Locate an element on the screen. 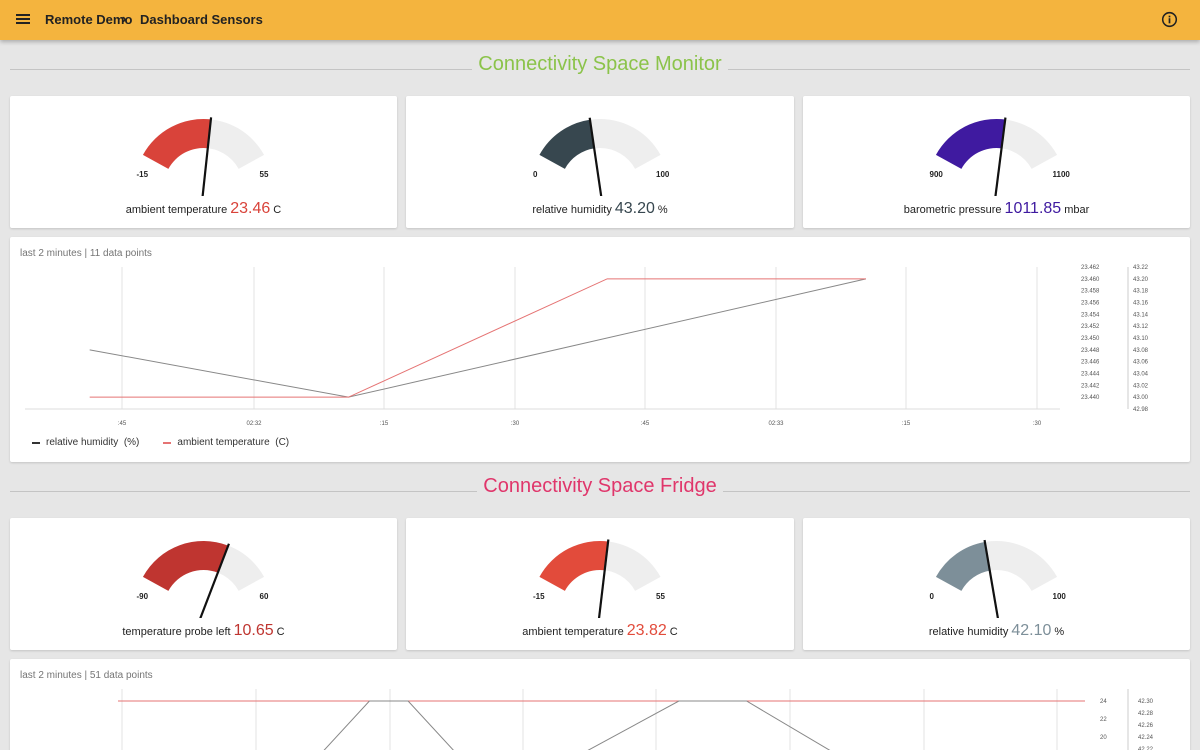 The height and width of the screenshot is (750, 1200). y-right-tick-label: 42.28 is located at coordinates (1146, 714).